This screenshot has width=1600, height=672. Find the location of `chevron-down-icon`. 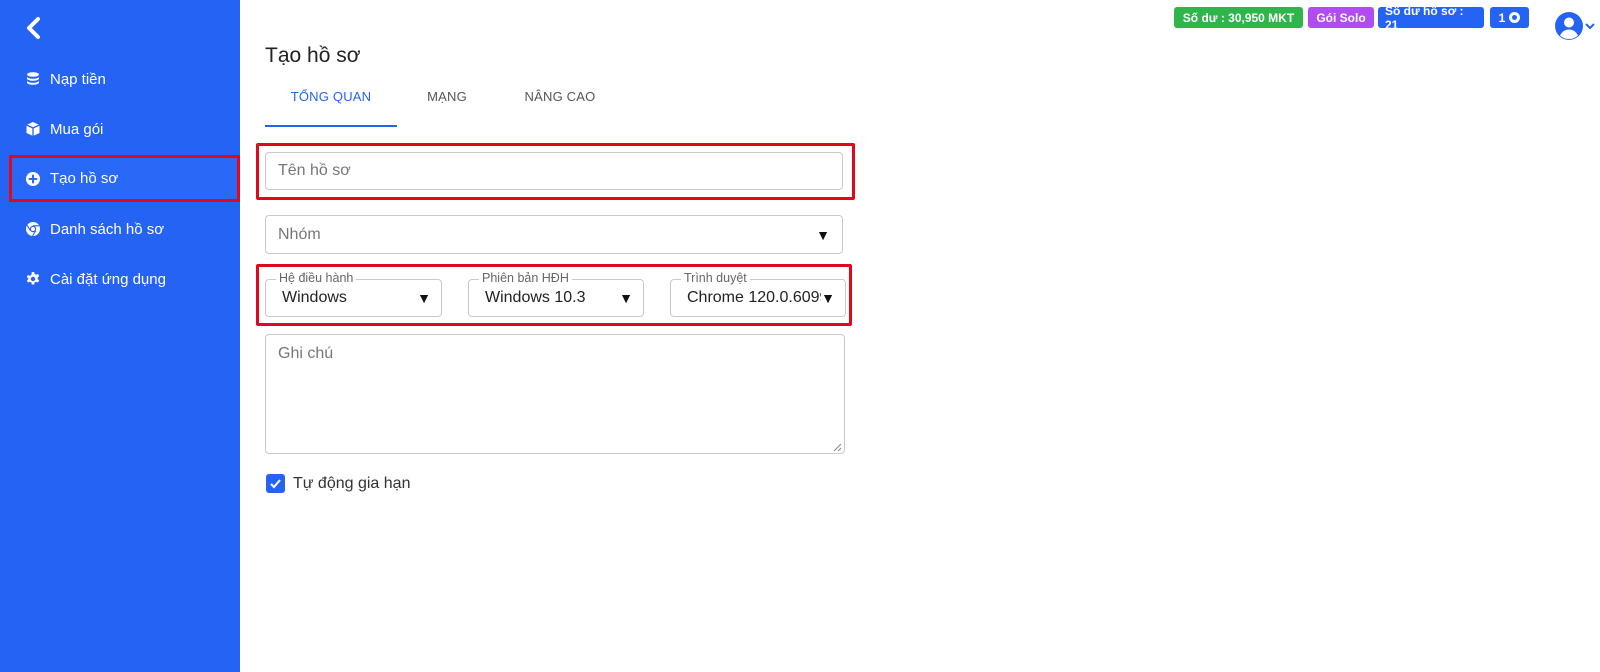

chevron-down-icon is located at coordinates (1590, 26).